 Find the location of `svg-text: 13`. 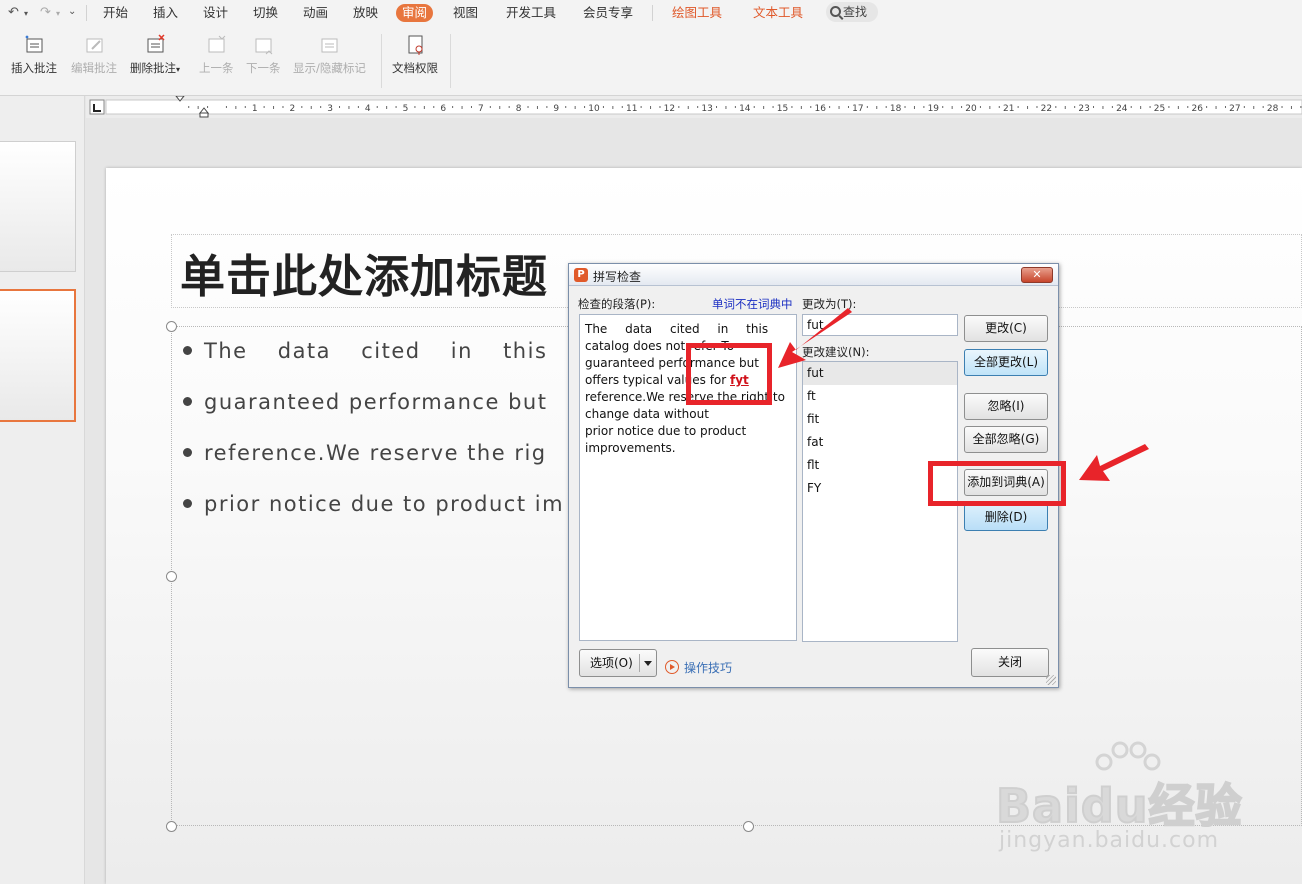

svg-text: 13 is located at coordinates (706, 109).